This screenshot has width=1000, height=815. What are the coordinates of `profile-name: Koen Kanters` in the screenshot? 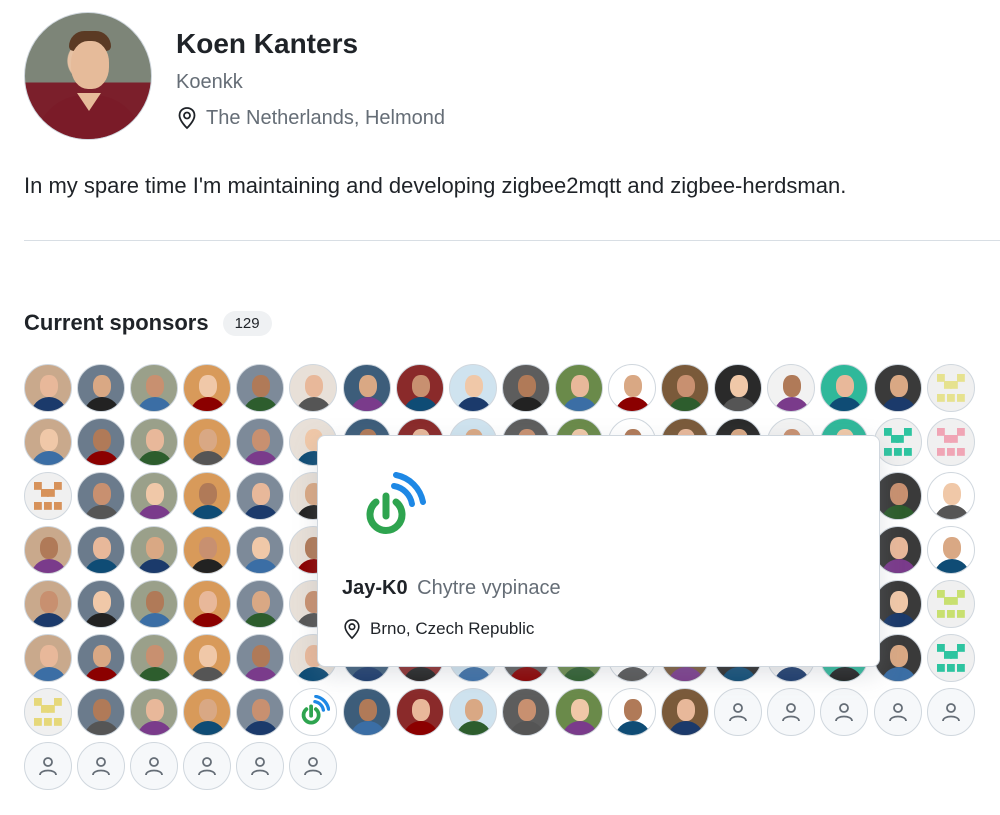 It's located at (267, 43).